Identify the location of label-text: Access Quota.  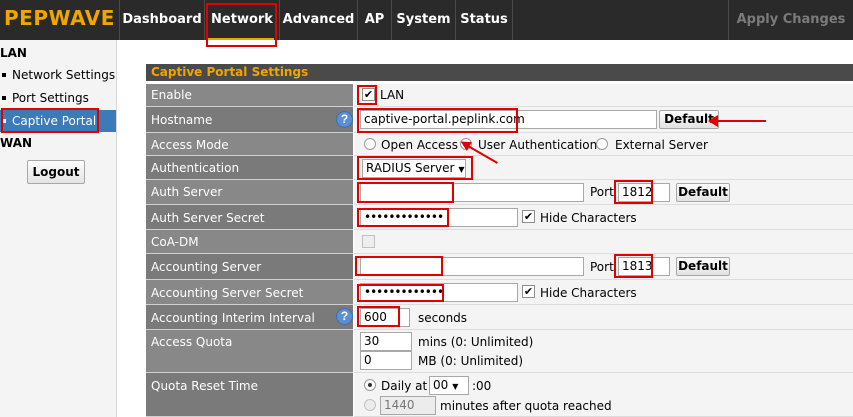
(192, 342).